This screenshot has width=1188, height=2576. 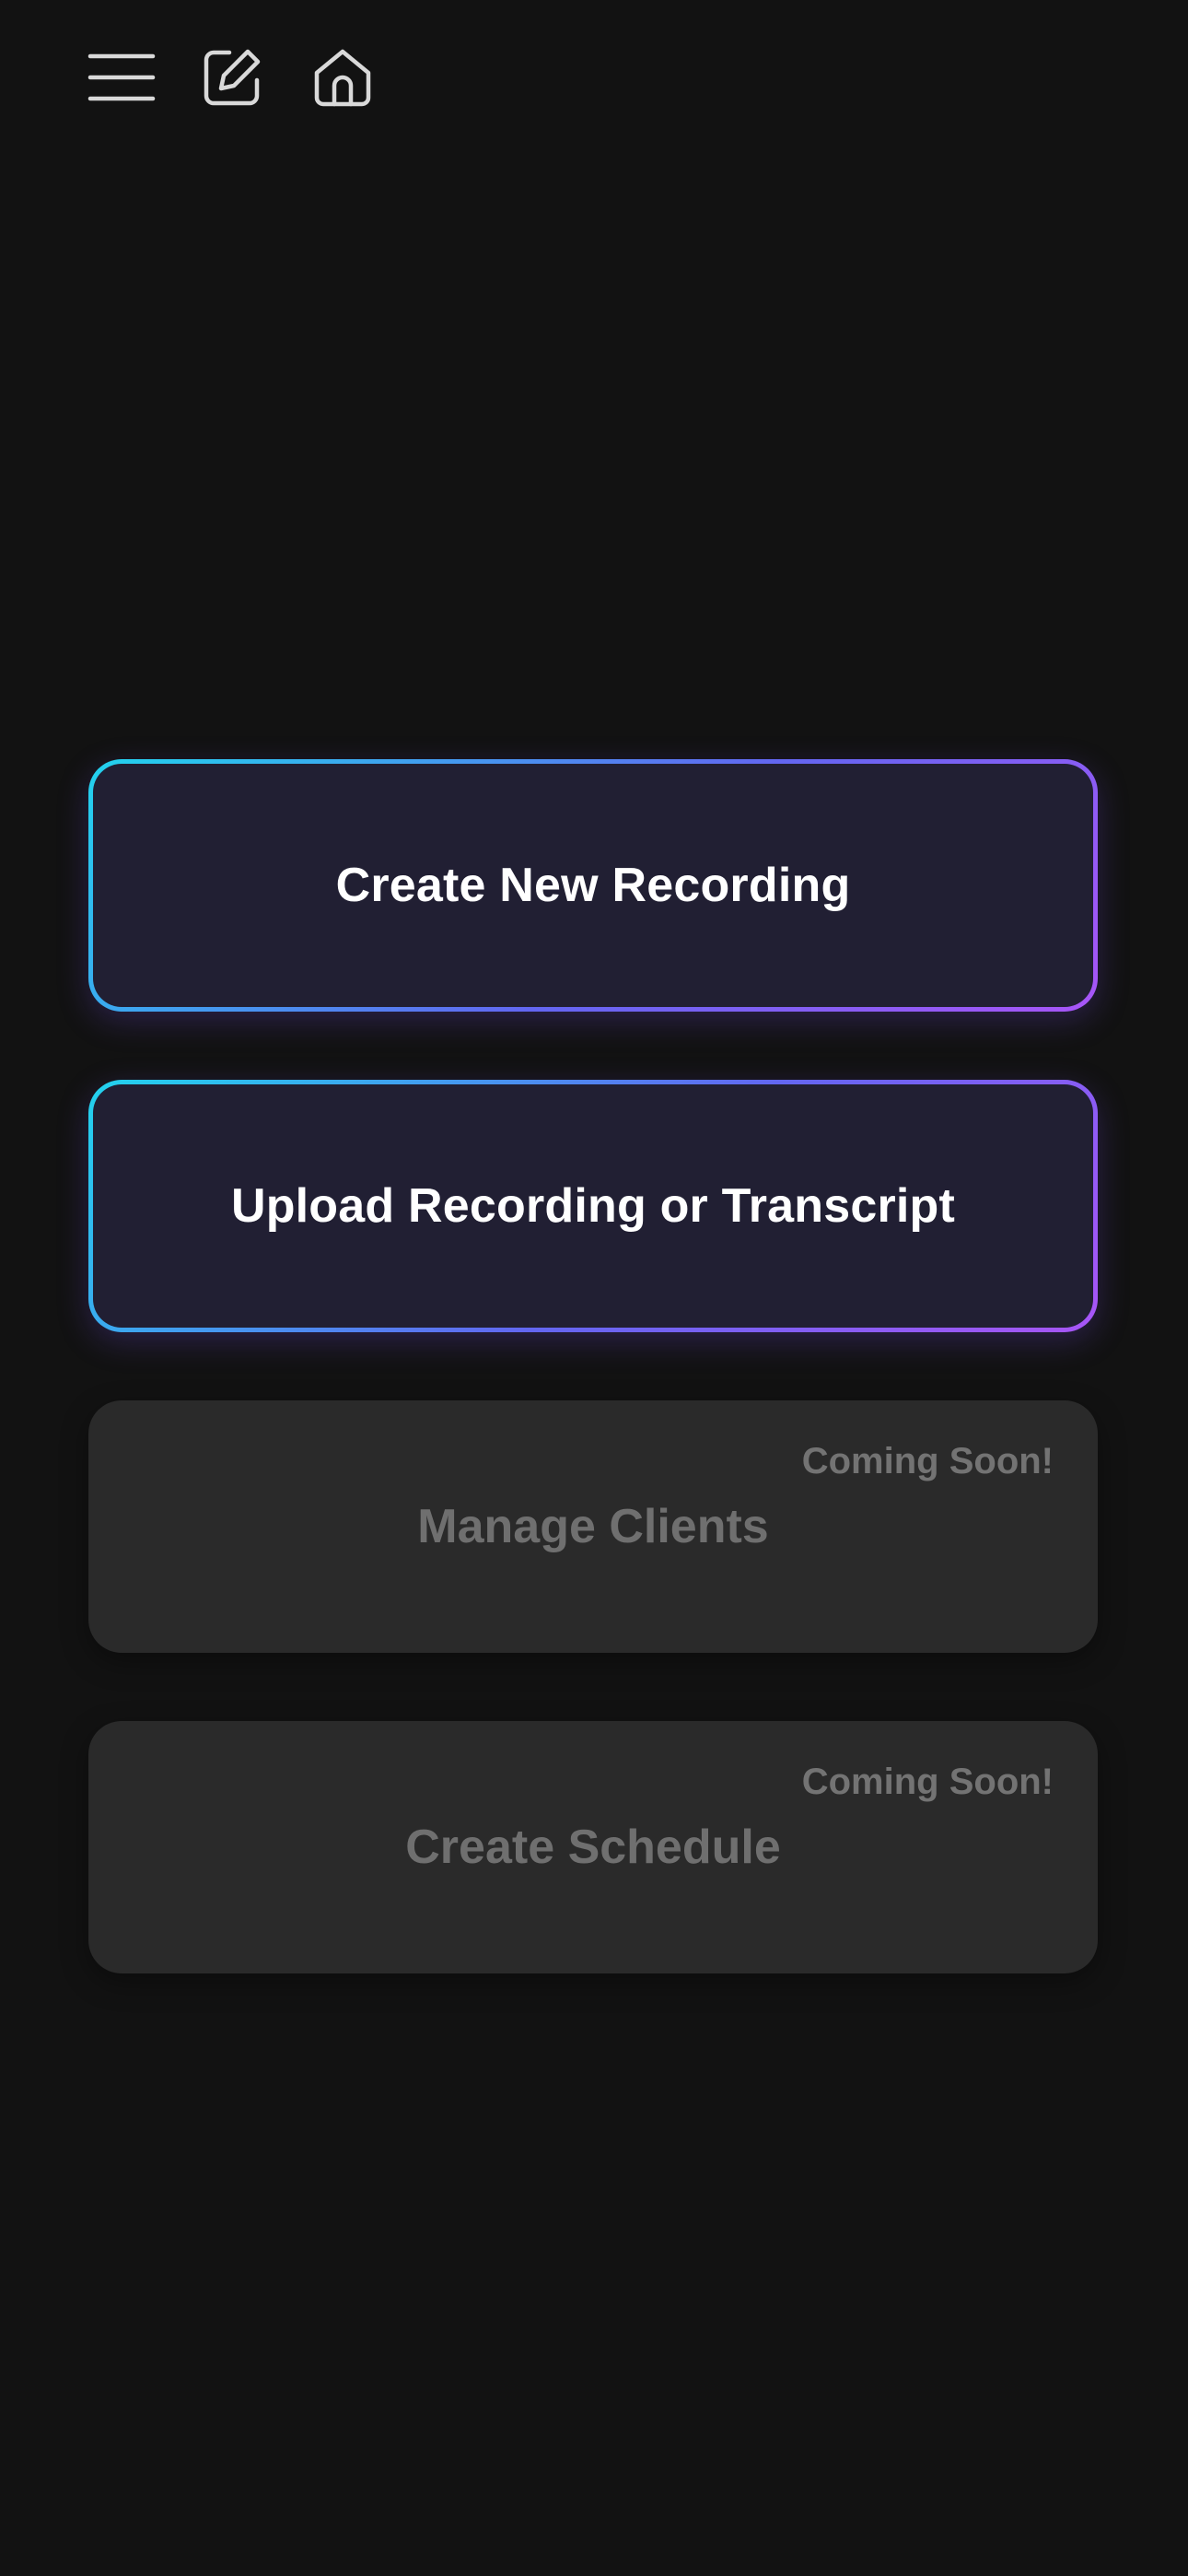 I want to click on top-toolbar, so click(x=594, y=78).